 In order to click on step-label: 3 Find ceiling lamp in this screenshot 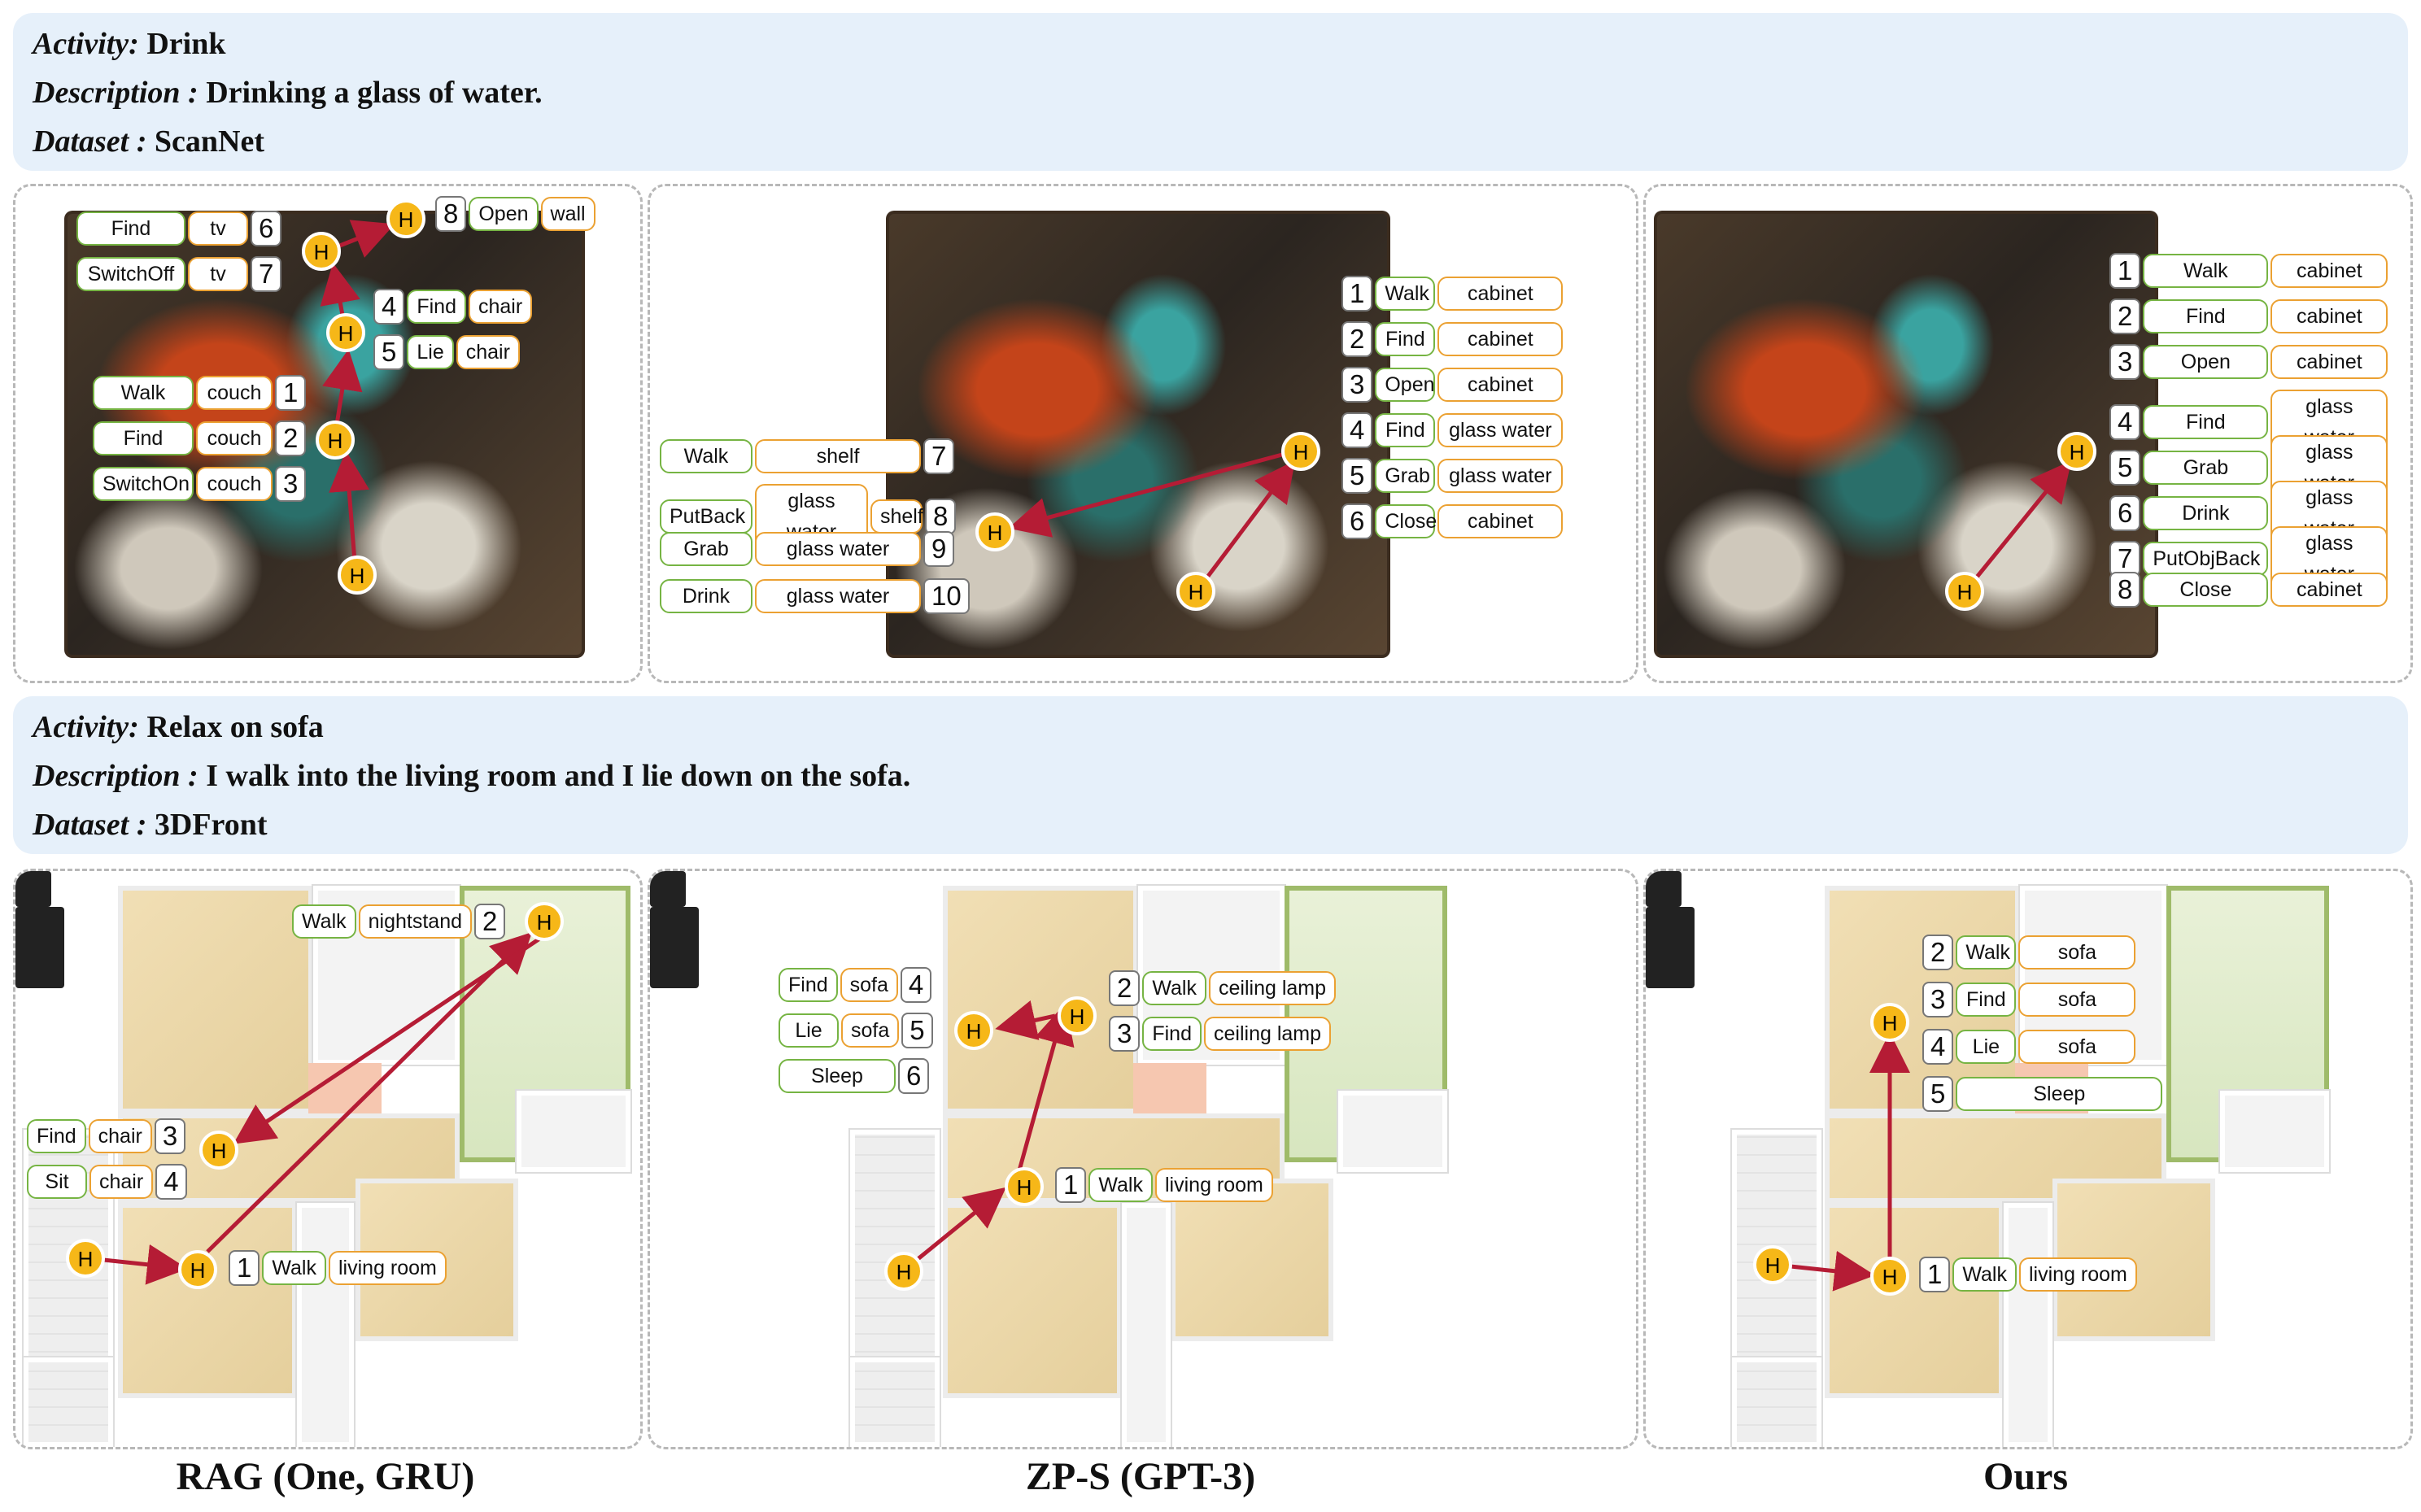, I will do `click(1220, 1034)`.